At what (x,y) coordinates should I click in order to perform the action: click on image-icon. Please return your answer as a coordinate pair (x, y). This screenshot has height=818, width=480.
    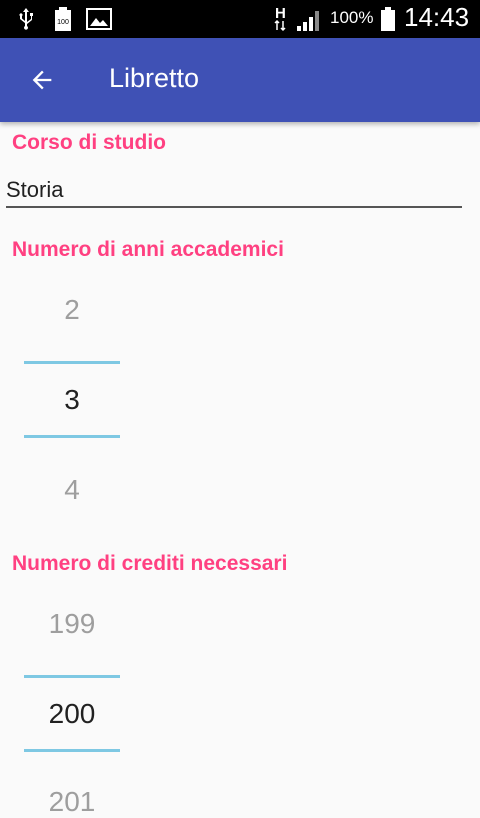
    Looking at the image, I should click on (99, 19).